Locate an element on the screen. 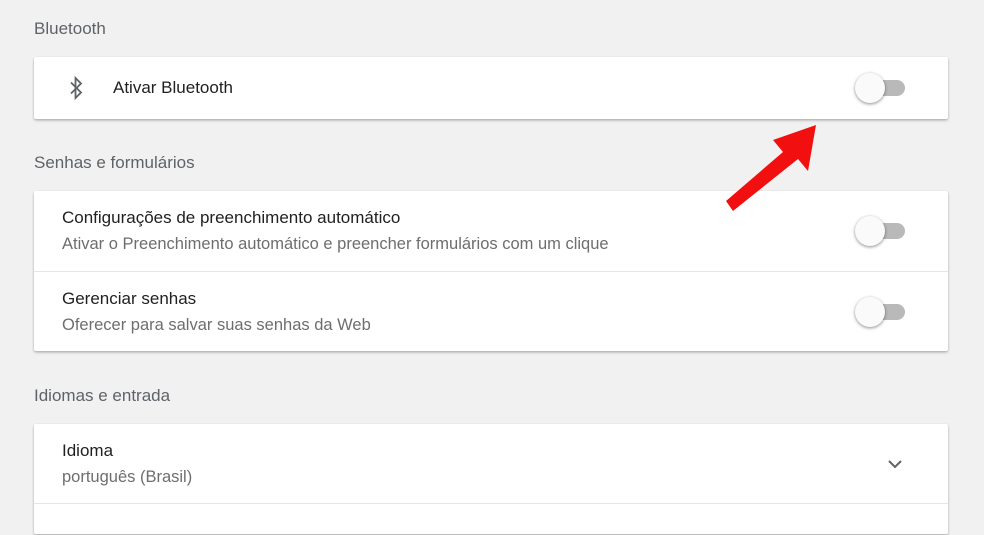  section-title-bluetooth: Bluetooth is located at coordinates (70, 28).